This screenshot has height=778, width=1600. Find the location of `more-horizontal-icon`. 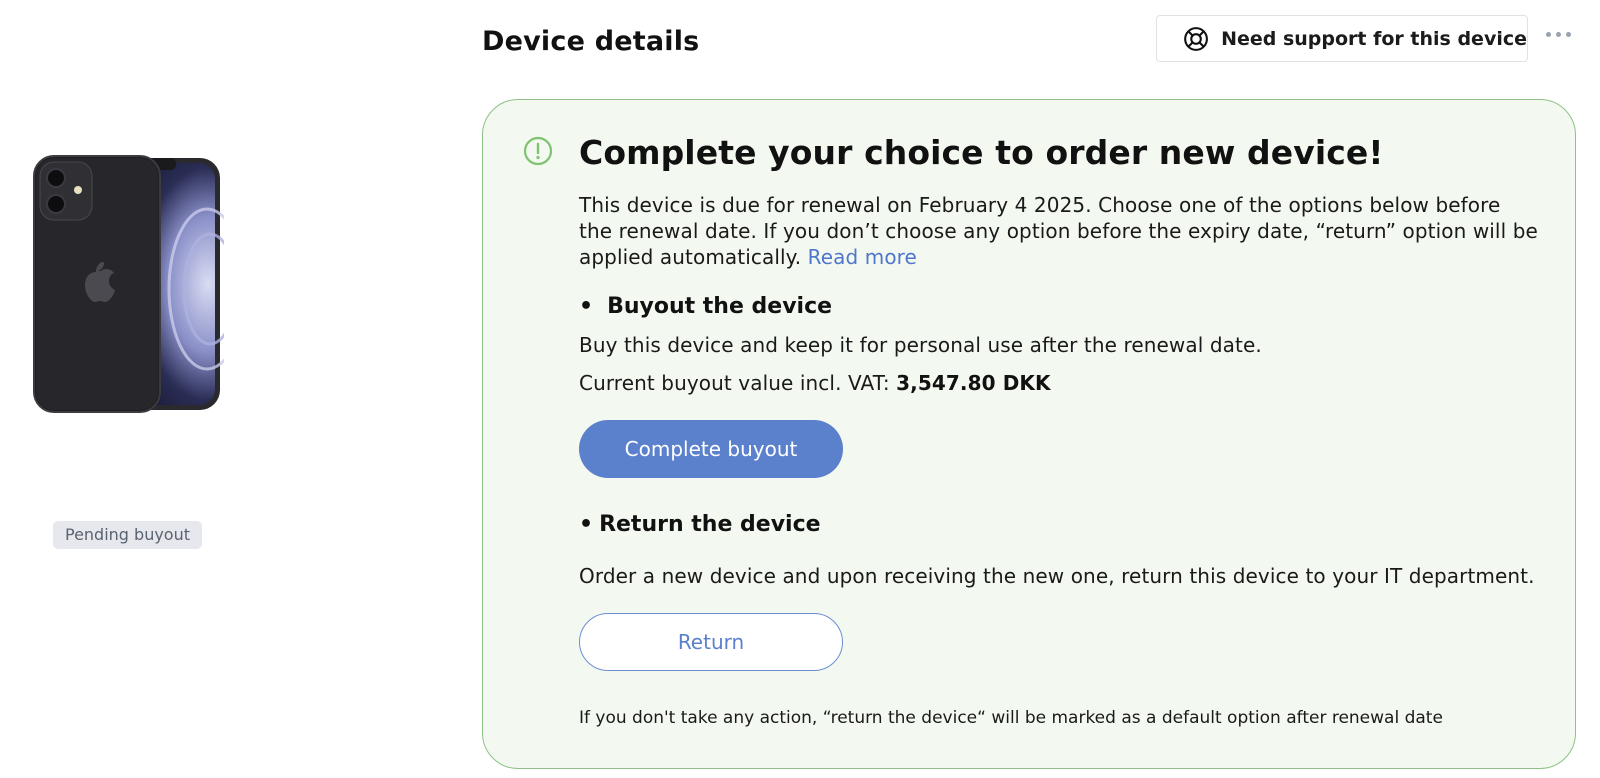

more-horizontal-icon is located at coordinates (1548, 34).